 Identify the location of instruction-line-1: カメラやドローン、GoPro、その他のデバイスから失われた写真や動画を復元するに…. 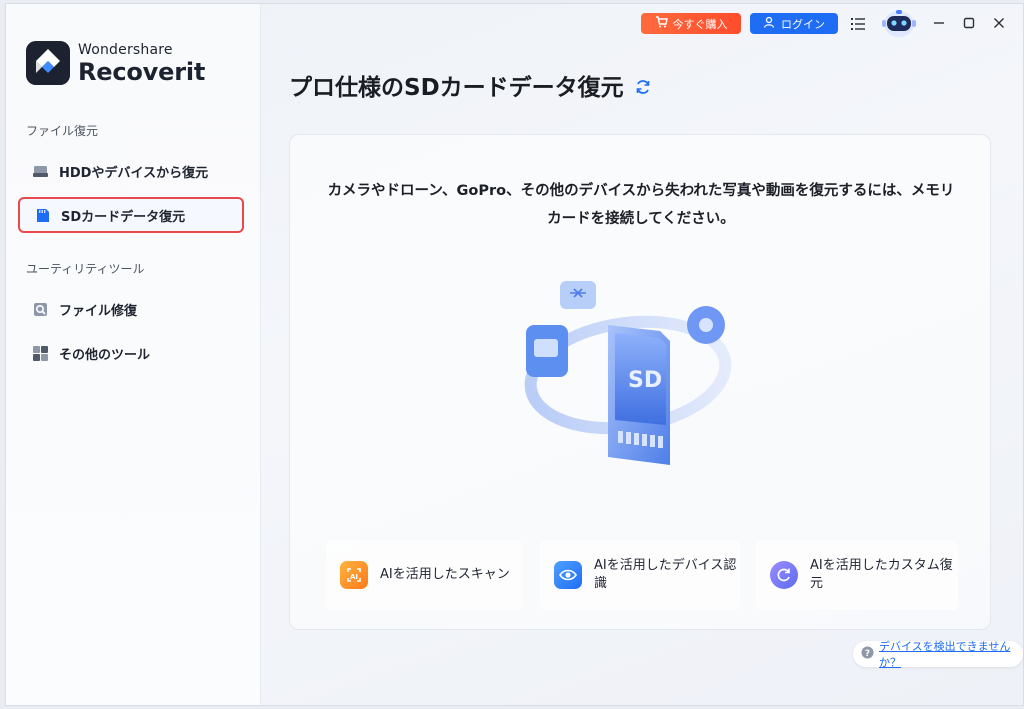
(641, 191).